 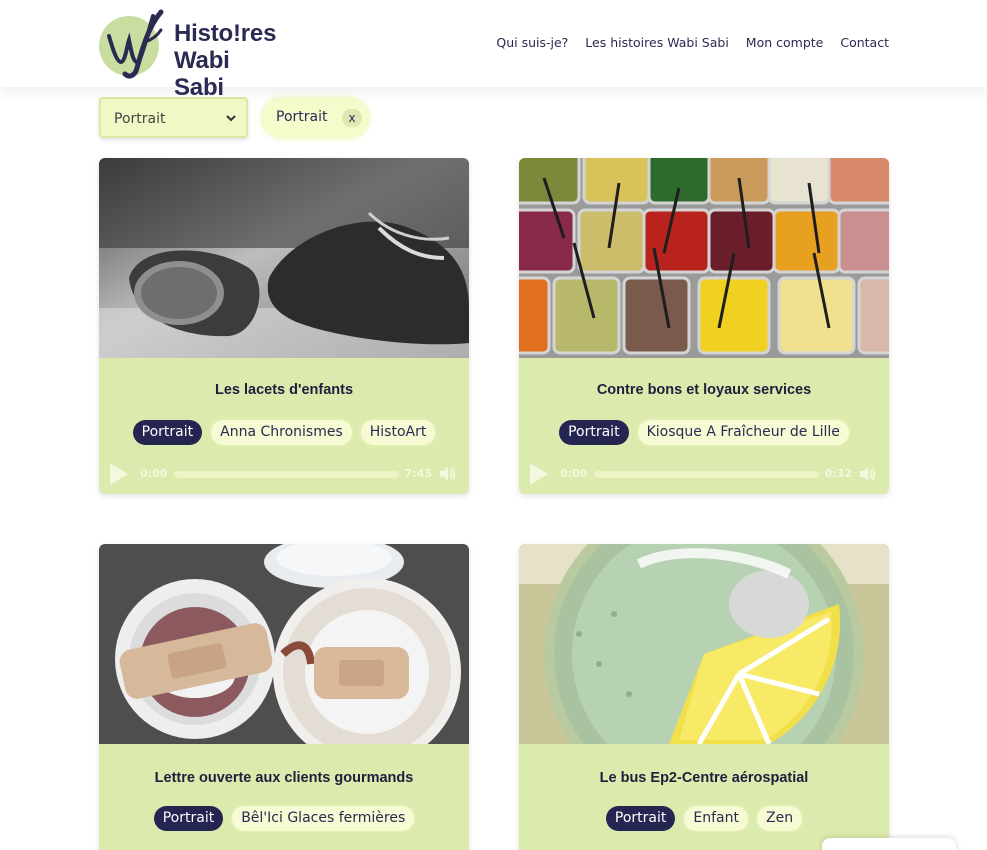 I want to click on tag-zen: Zen, so click(x=779, y=818).